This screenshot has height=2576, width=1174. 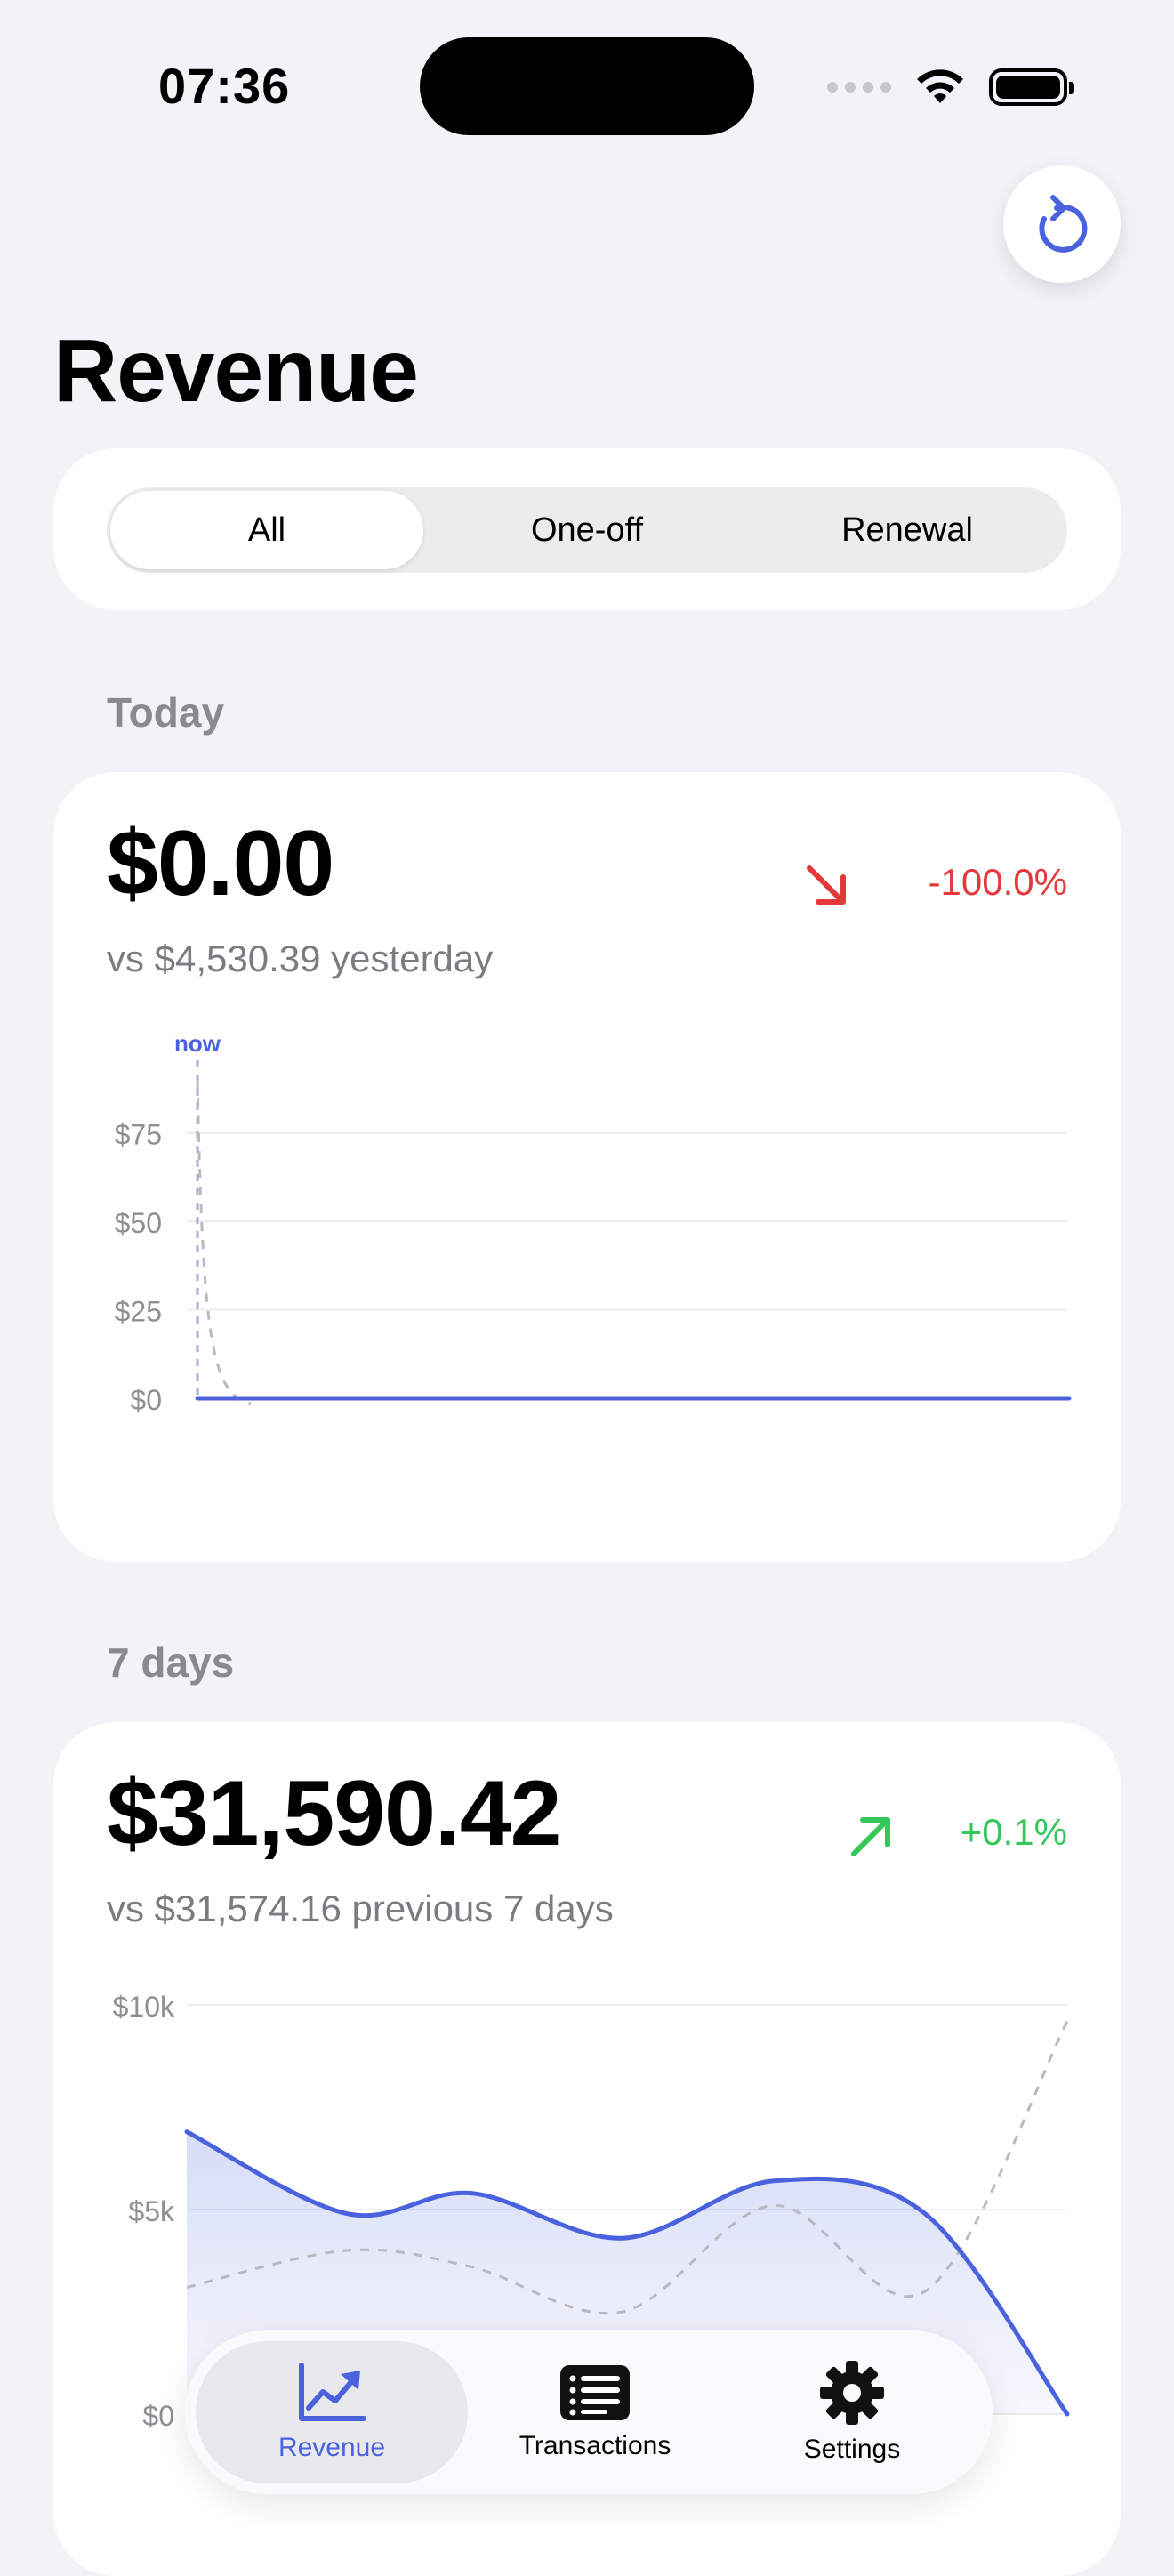 I want to click on segment-all: All, so click(x=266, y=530).